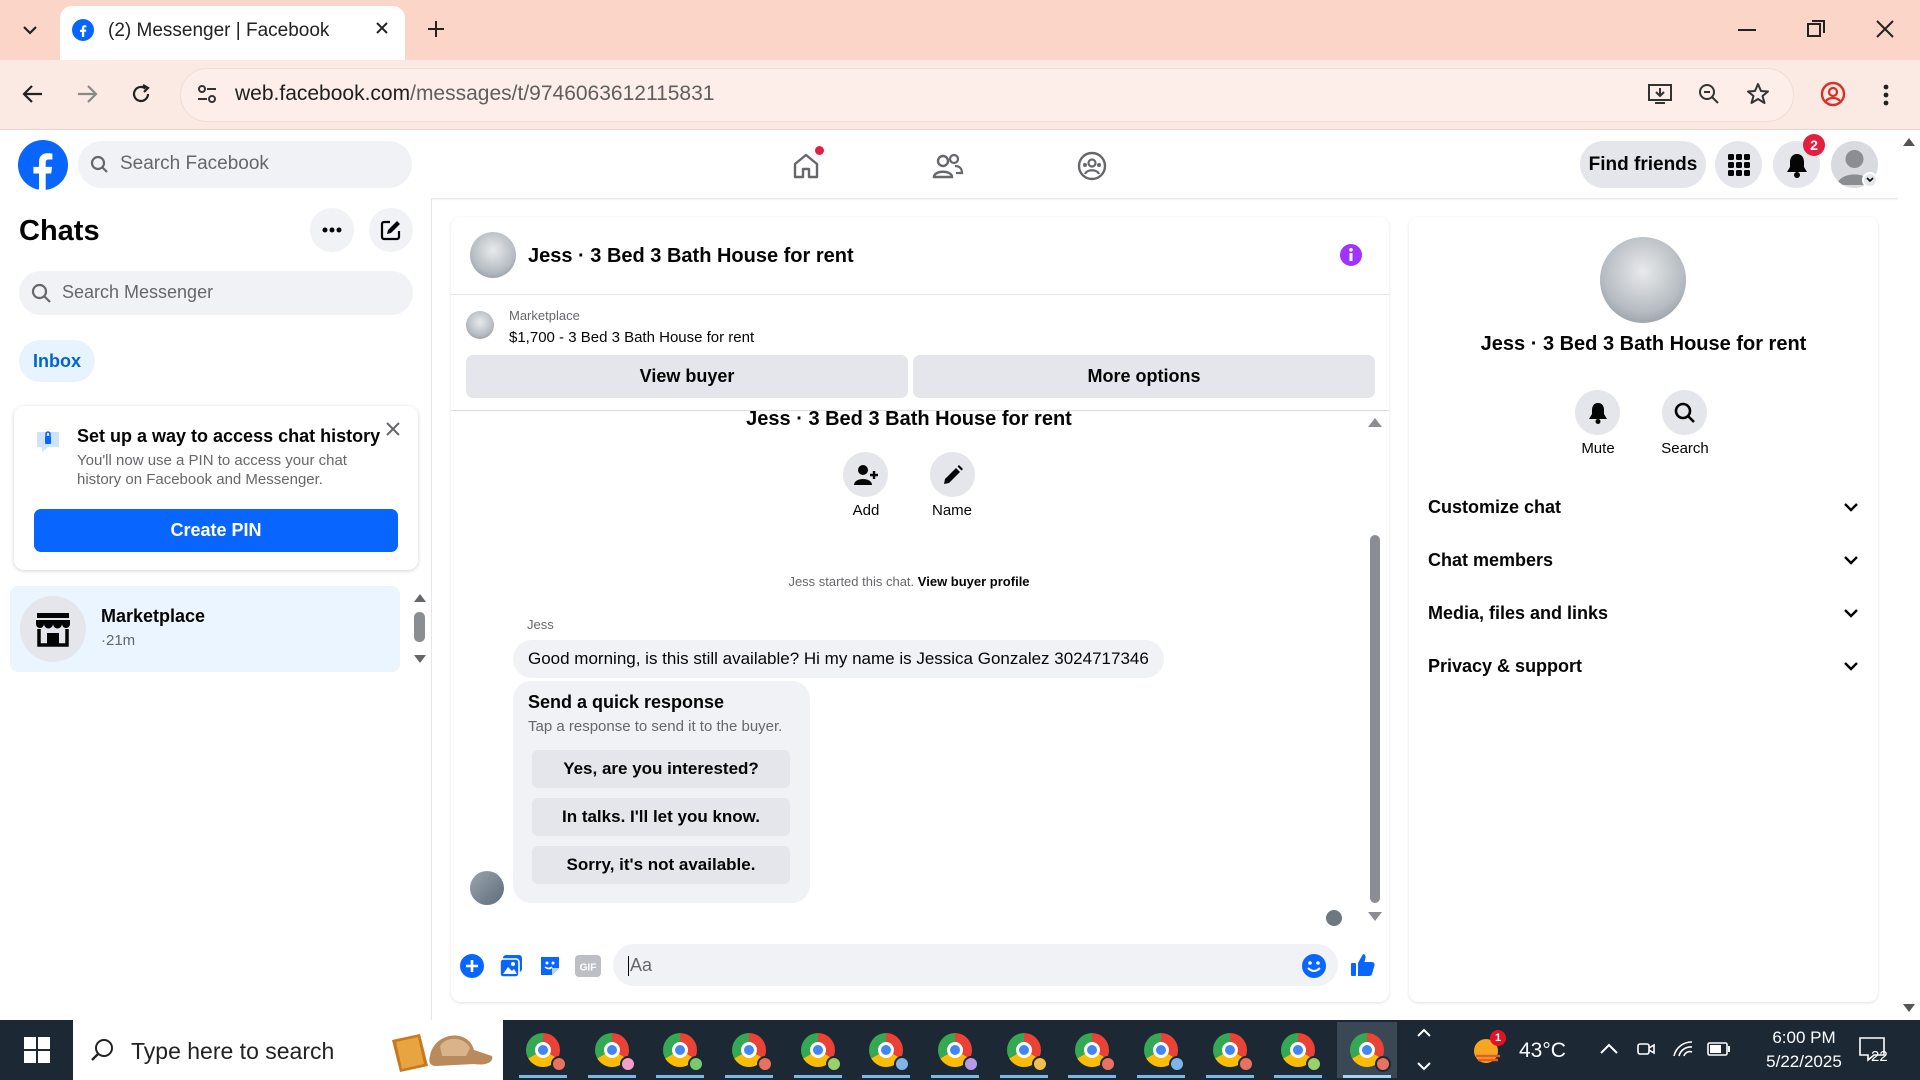 The height and width of the screenshot is (1080, 1920). I want to click on new-message-button, so click(391, 230).